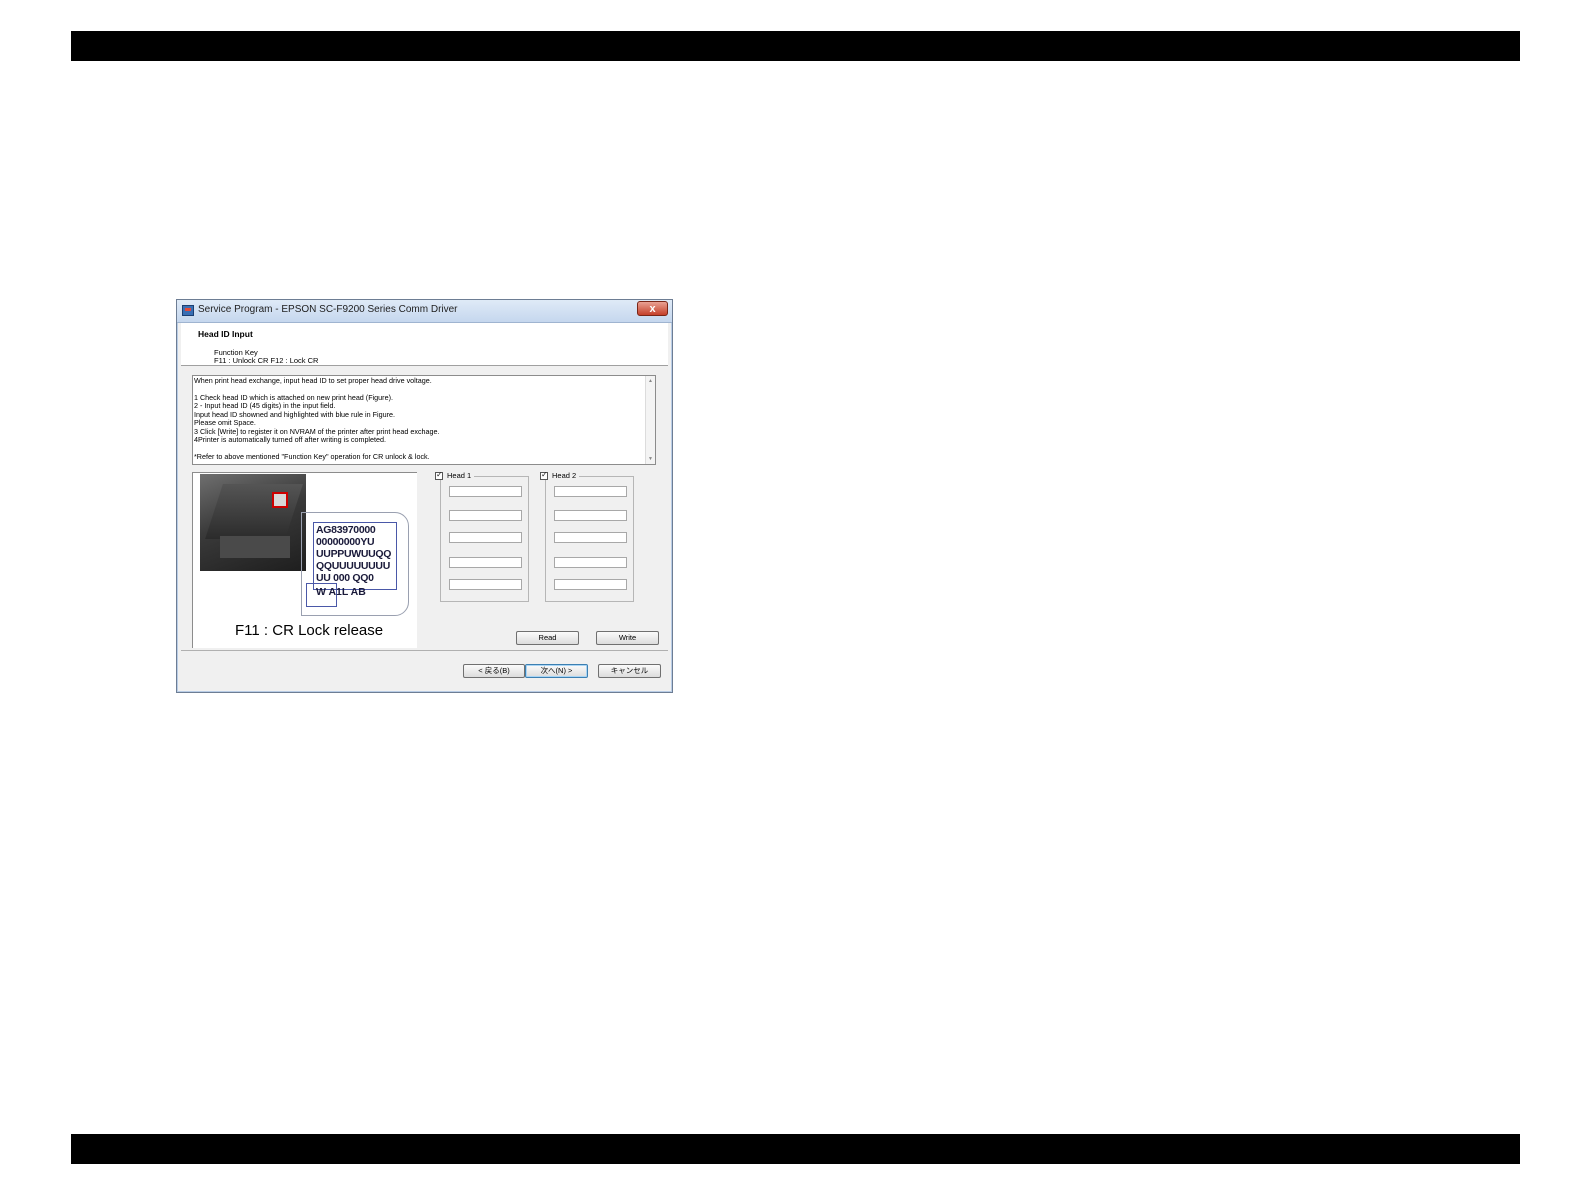 This screenshot has height=1190, width=1584. Describe the element at coordinates (556, 671) in the screenshot. I see `next-button: 次へ(N) >` at that location.